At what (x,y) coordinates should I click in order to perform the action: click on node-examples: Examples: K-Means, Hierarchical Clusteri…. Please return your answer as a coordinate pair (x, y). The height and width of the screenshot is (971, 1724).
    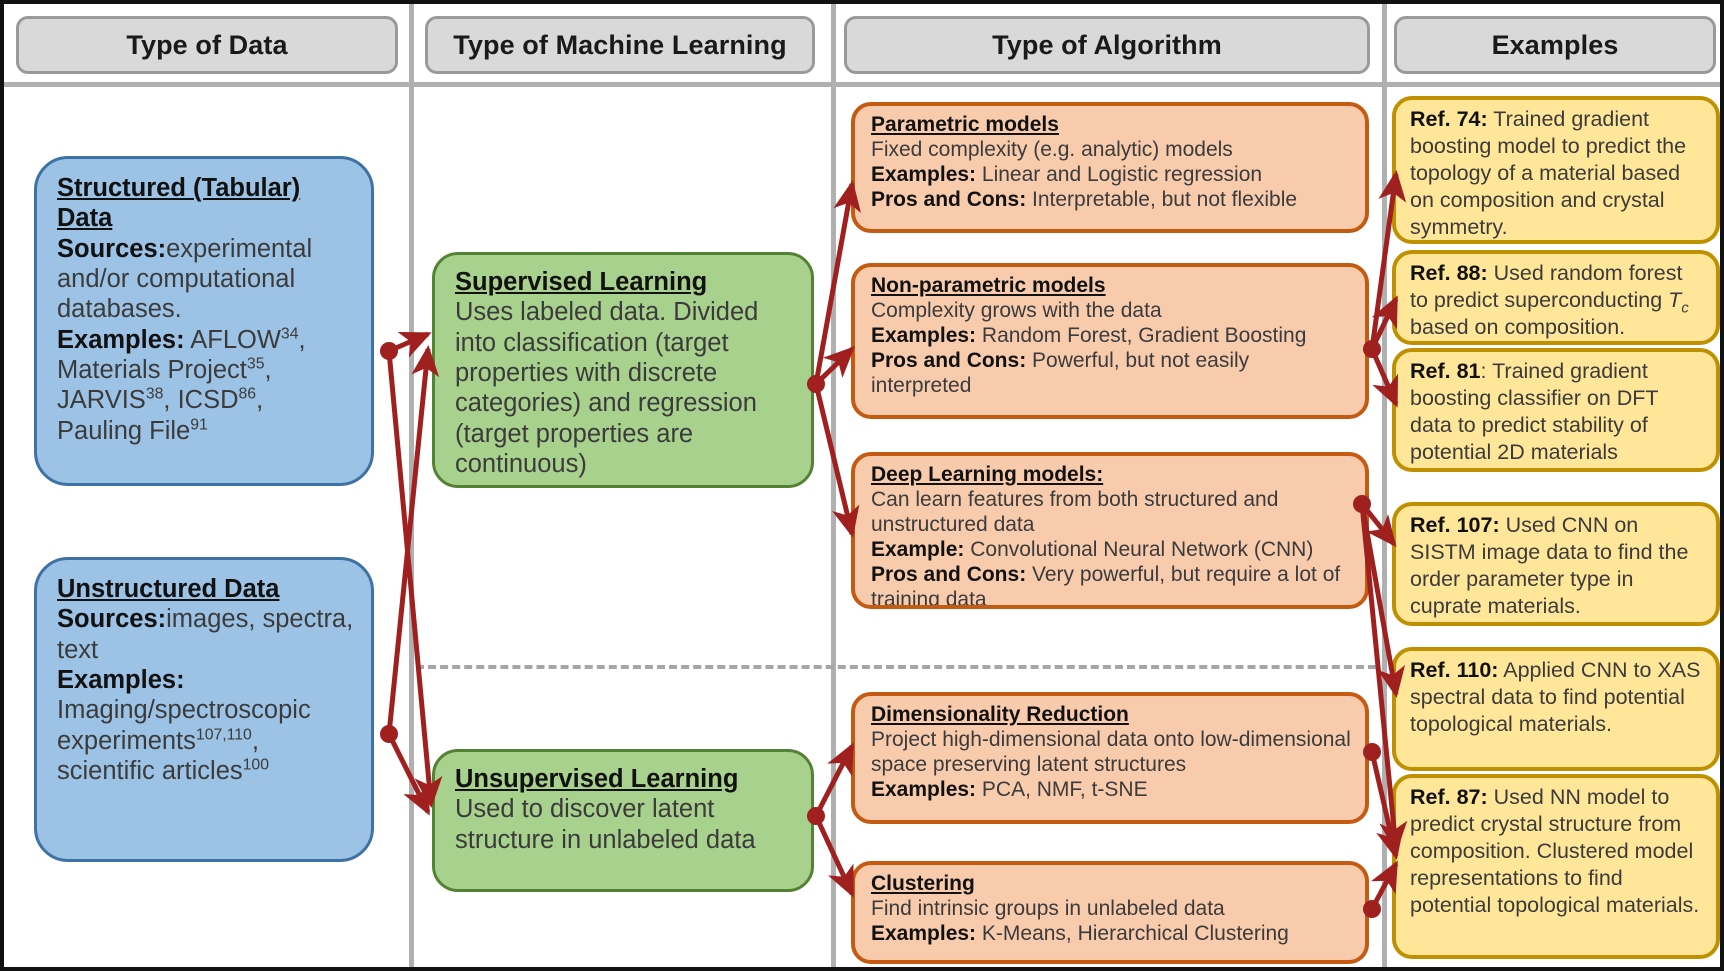
    Looking at the image, I should click on (1111, 934).